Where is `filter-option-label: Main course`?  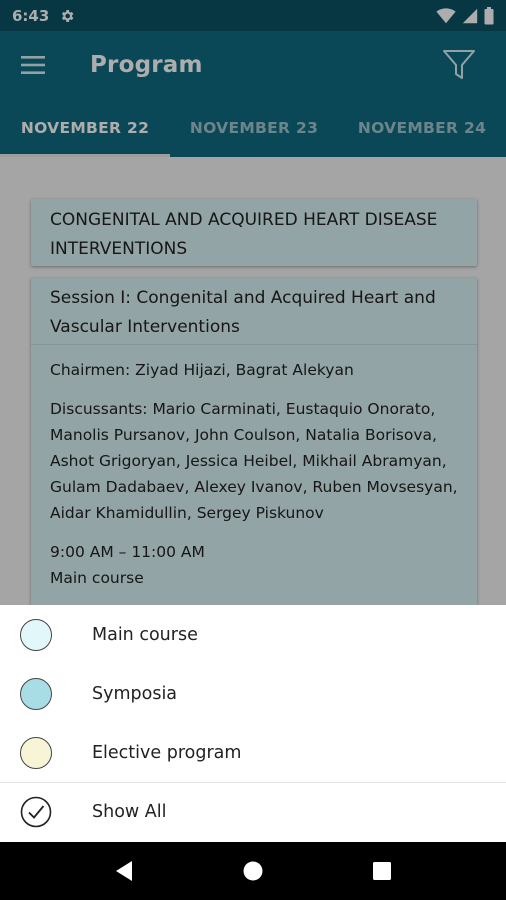 filter-option-label: Main course is located at coordinates (145, 634).